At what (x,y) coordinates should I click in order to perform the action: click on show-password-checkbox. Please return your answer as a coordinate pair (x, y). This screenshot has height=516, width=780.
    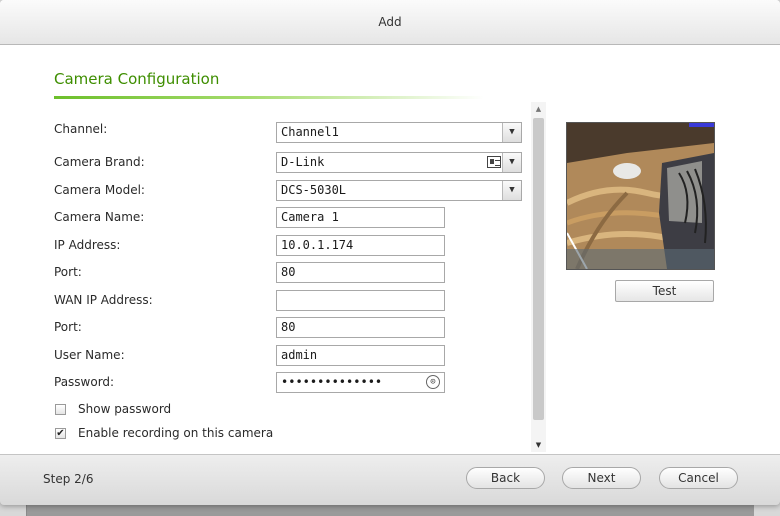
    Looking at the image, I should click on (60, 409).